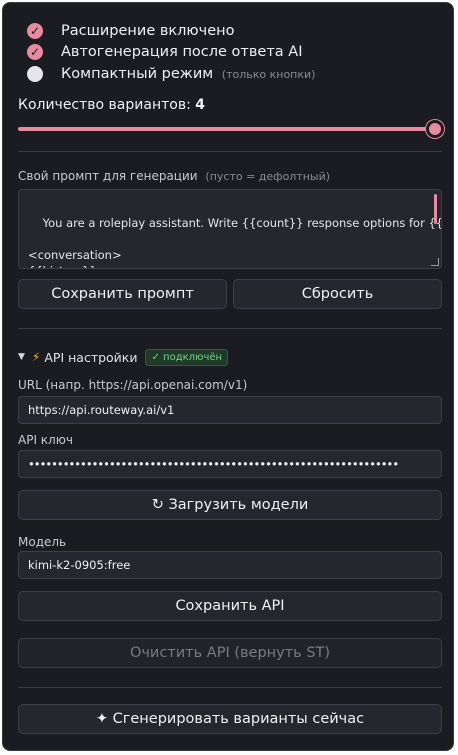  I want to click on api-settings-title: API настройки, so click(91, 357).